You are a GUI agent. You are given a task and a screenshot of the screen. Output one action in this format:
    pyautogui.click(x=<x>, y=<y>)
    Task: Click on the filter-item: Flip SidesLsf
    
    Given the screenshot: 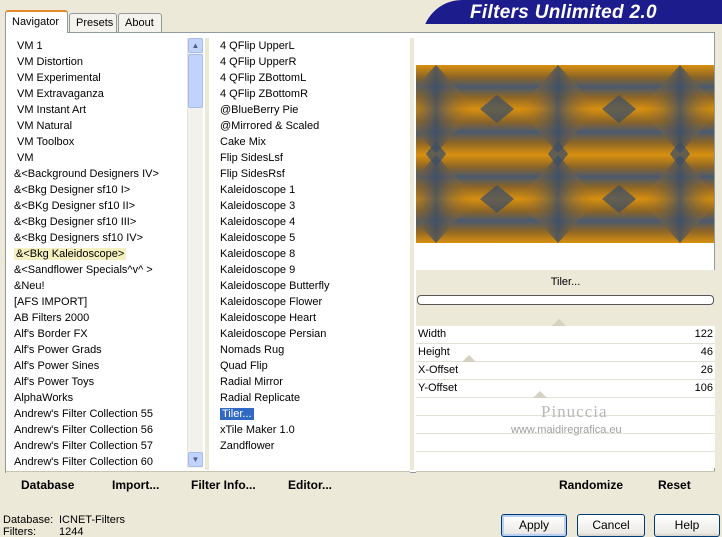 What is the action you would take?
    pyautogui.click(x=251, y=158)
    